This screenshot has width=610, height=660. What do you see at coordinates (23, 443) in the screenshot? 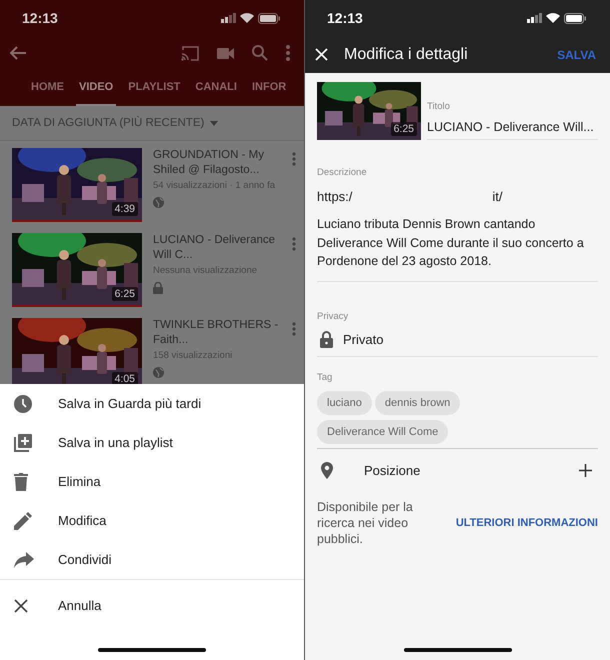
I see `playlist-add-icon` at bounding box center [23, 443].